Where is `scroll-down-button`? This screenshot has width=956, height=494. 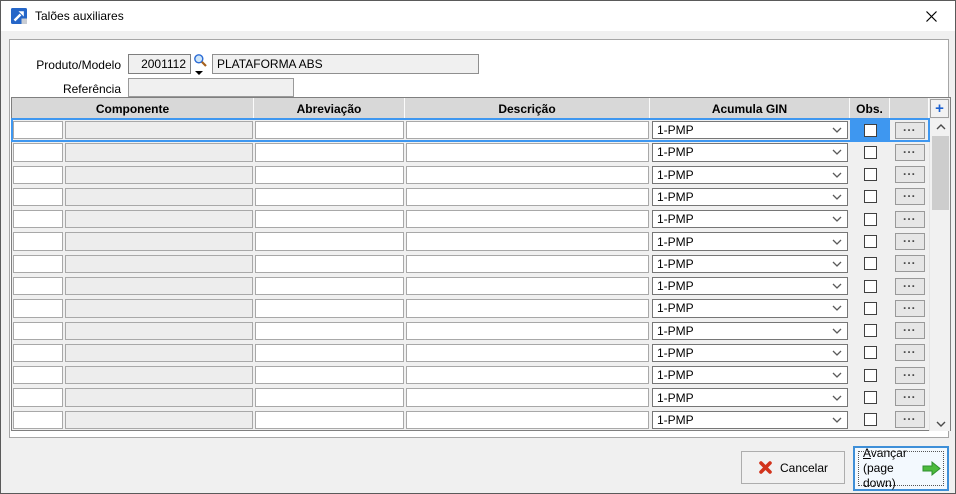 scroll-down-button is located at coordinates (940, 423).